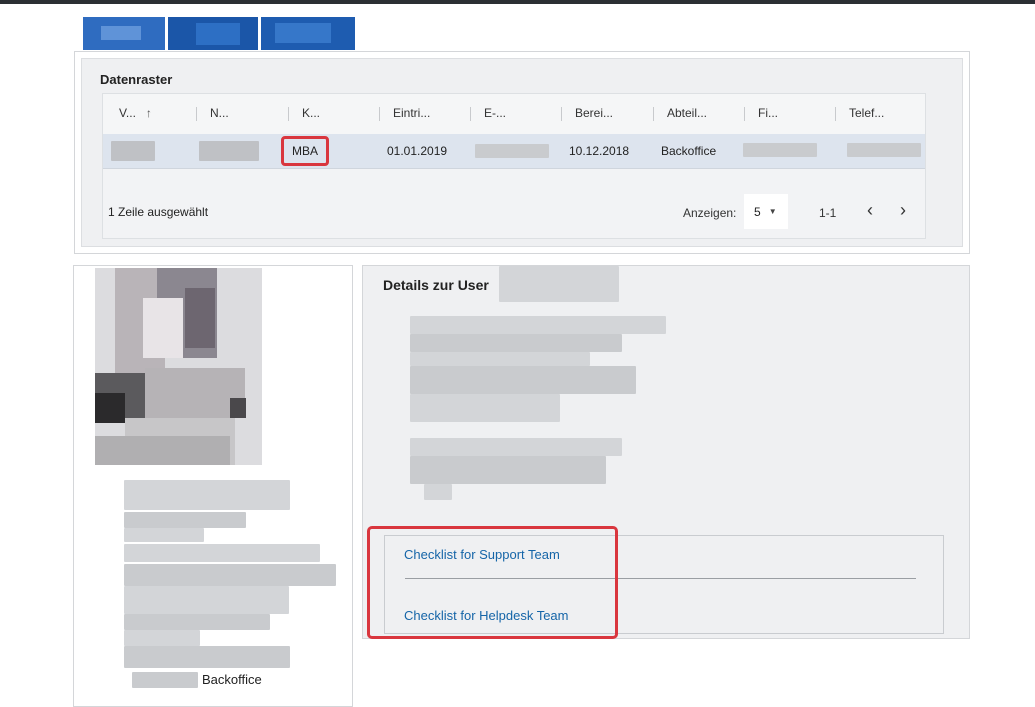  Describe the element at coordinates (772, 211) in the screenshot. I see `chevron-down-icon: ▼` at that location.